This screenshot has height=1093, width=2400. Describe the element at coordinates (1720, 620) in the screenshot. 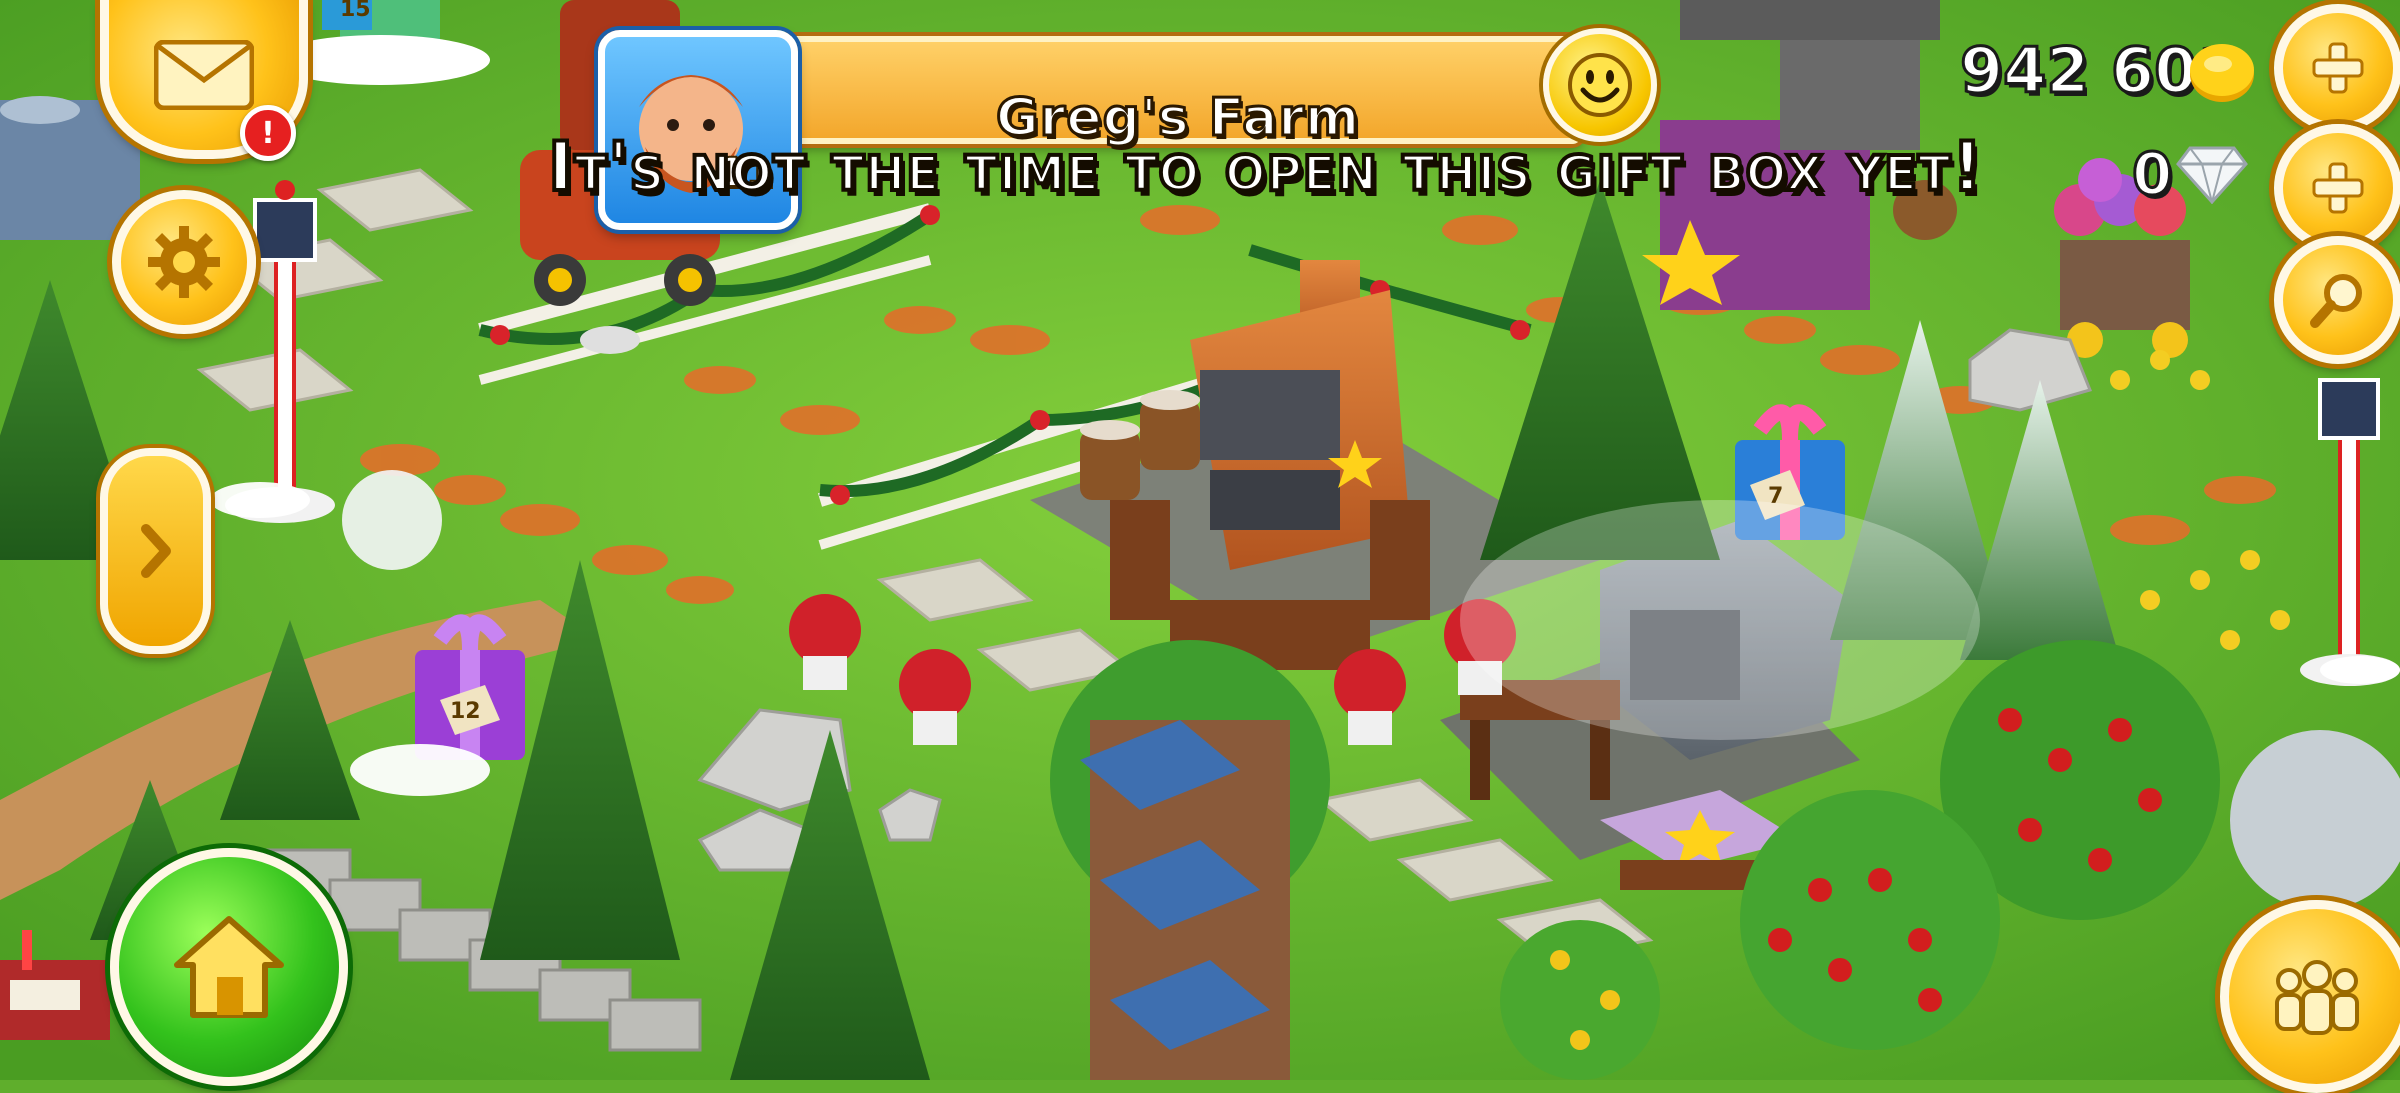

I see `fog` at that location.